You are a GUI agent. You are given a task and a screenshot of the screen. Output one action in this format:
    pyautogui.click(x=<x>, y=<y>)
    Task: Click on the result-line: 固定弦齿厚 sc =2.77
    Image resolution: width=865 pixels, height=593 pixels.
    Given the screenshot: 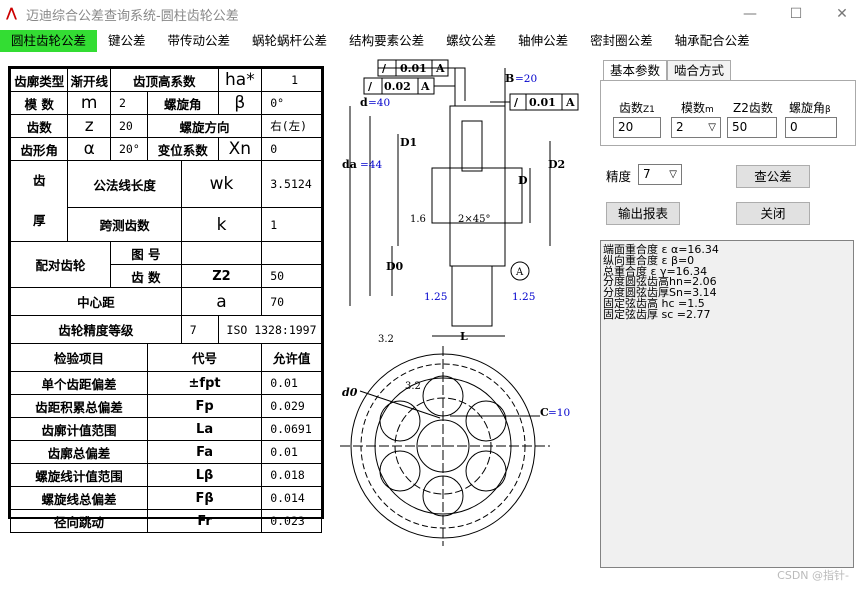 What is the action you would take?
    pyautogui.click(x=657, y=314)
    